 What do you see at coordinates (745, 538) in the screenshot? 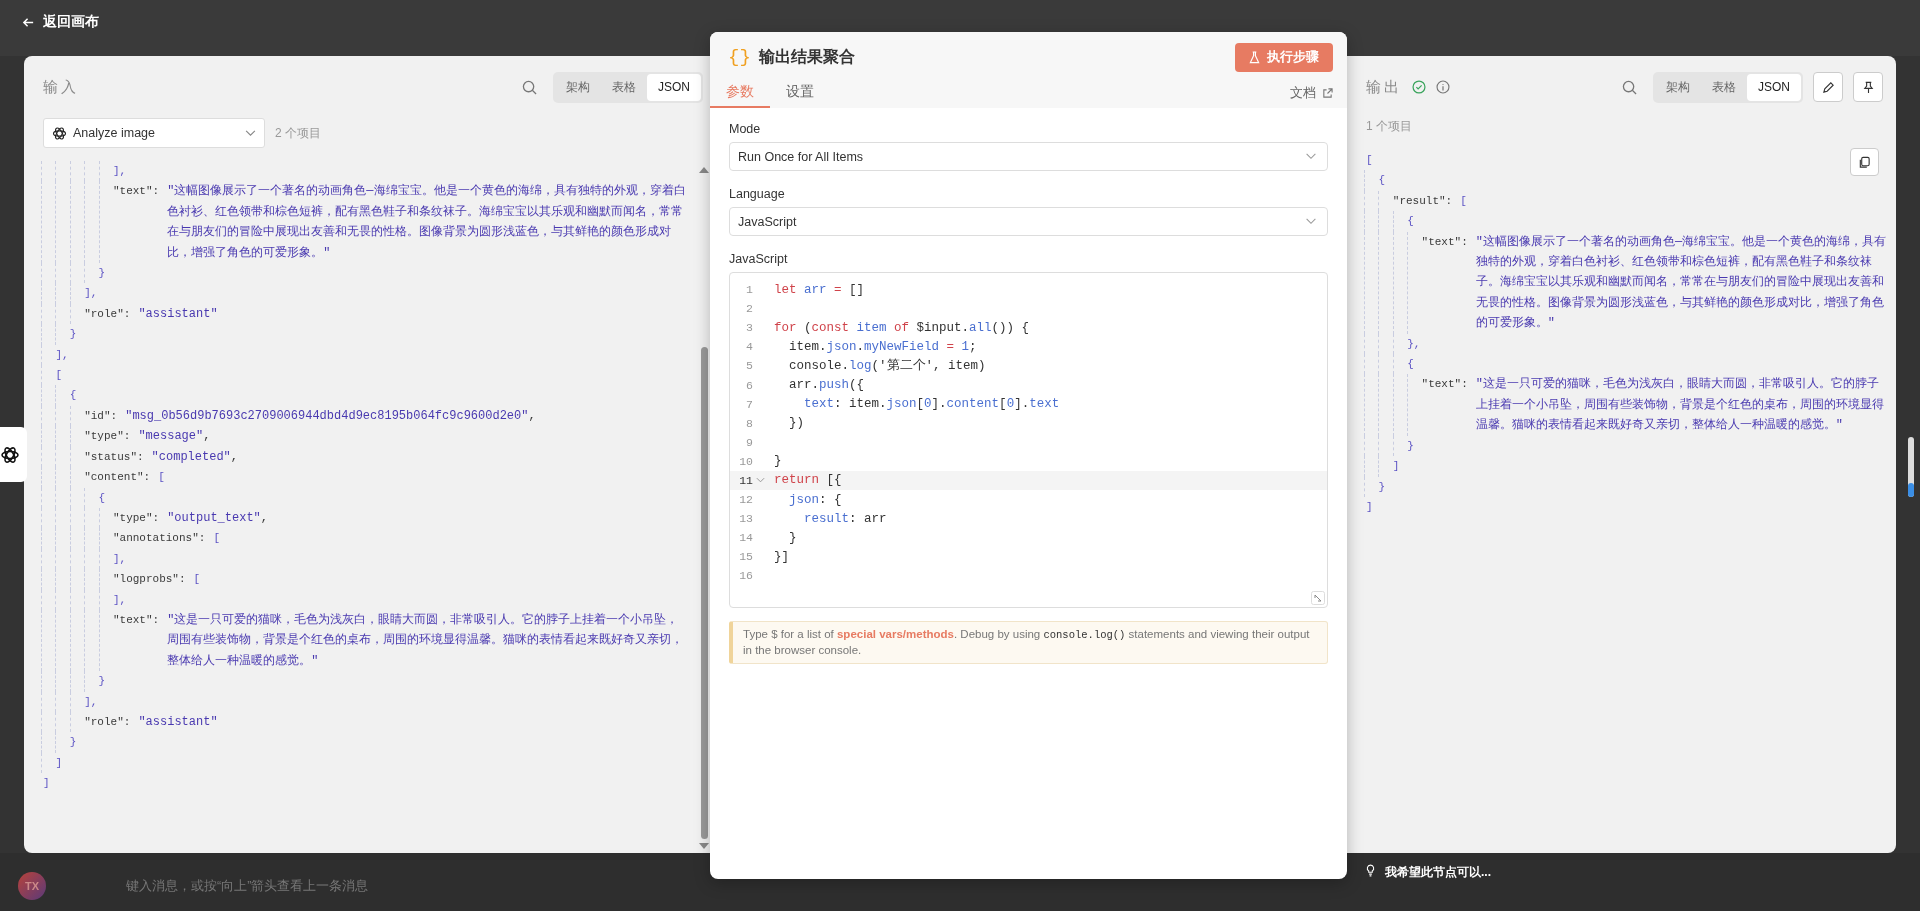
I see `line-number: 14` at bounding box center [745, 538].